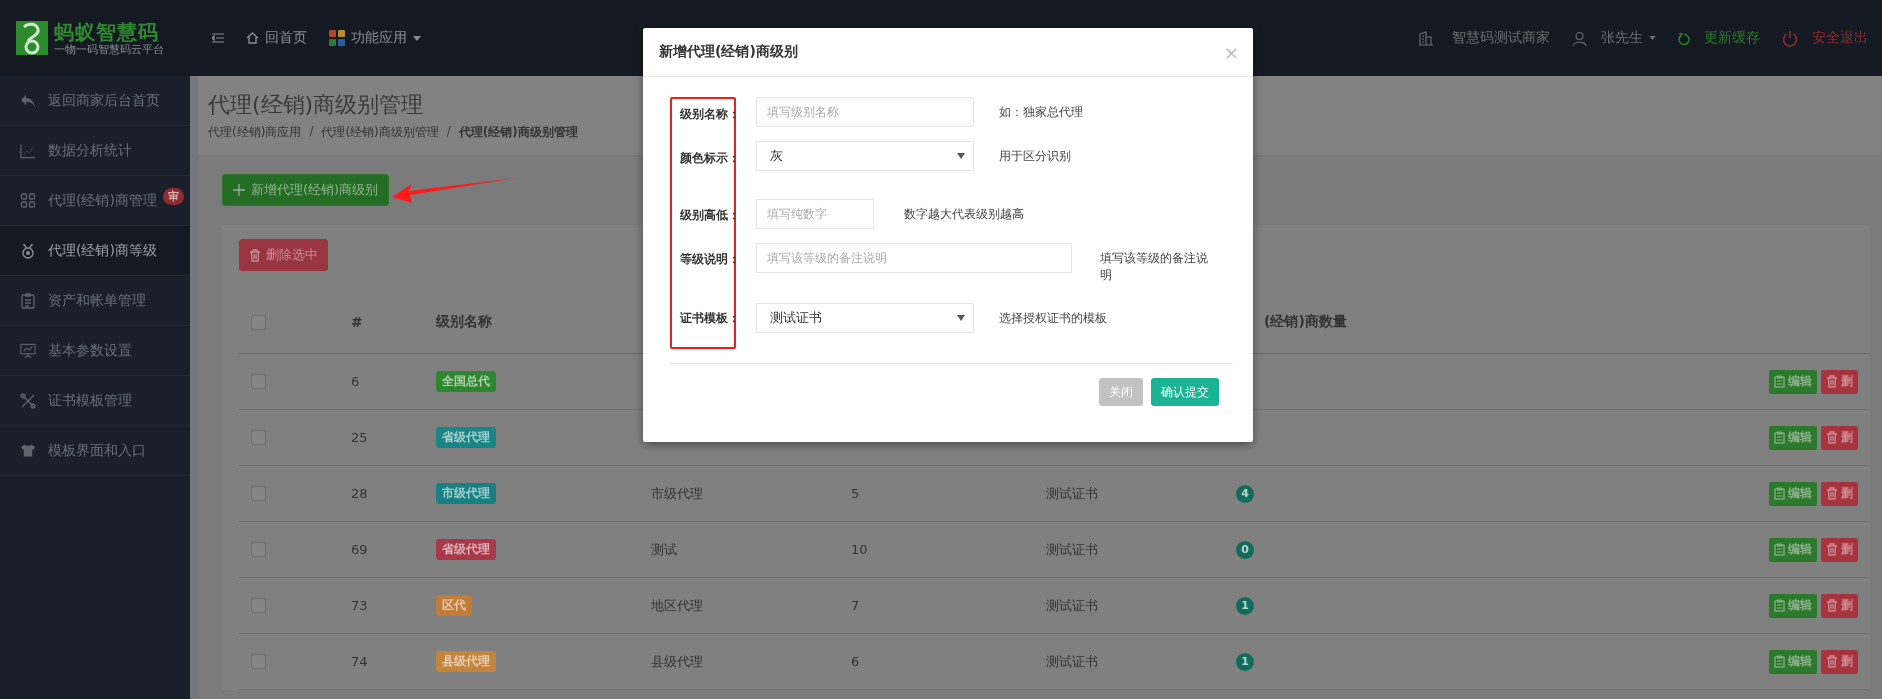  Describe the element at coordinates (28, 250) in the screenshot. I see `medal-icon` at that location.